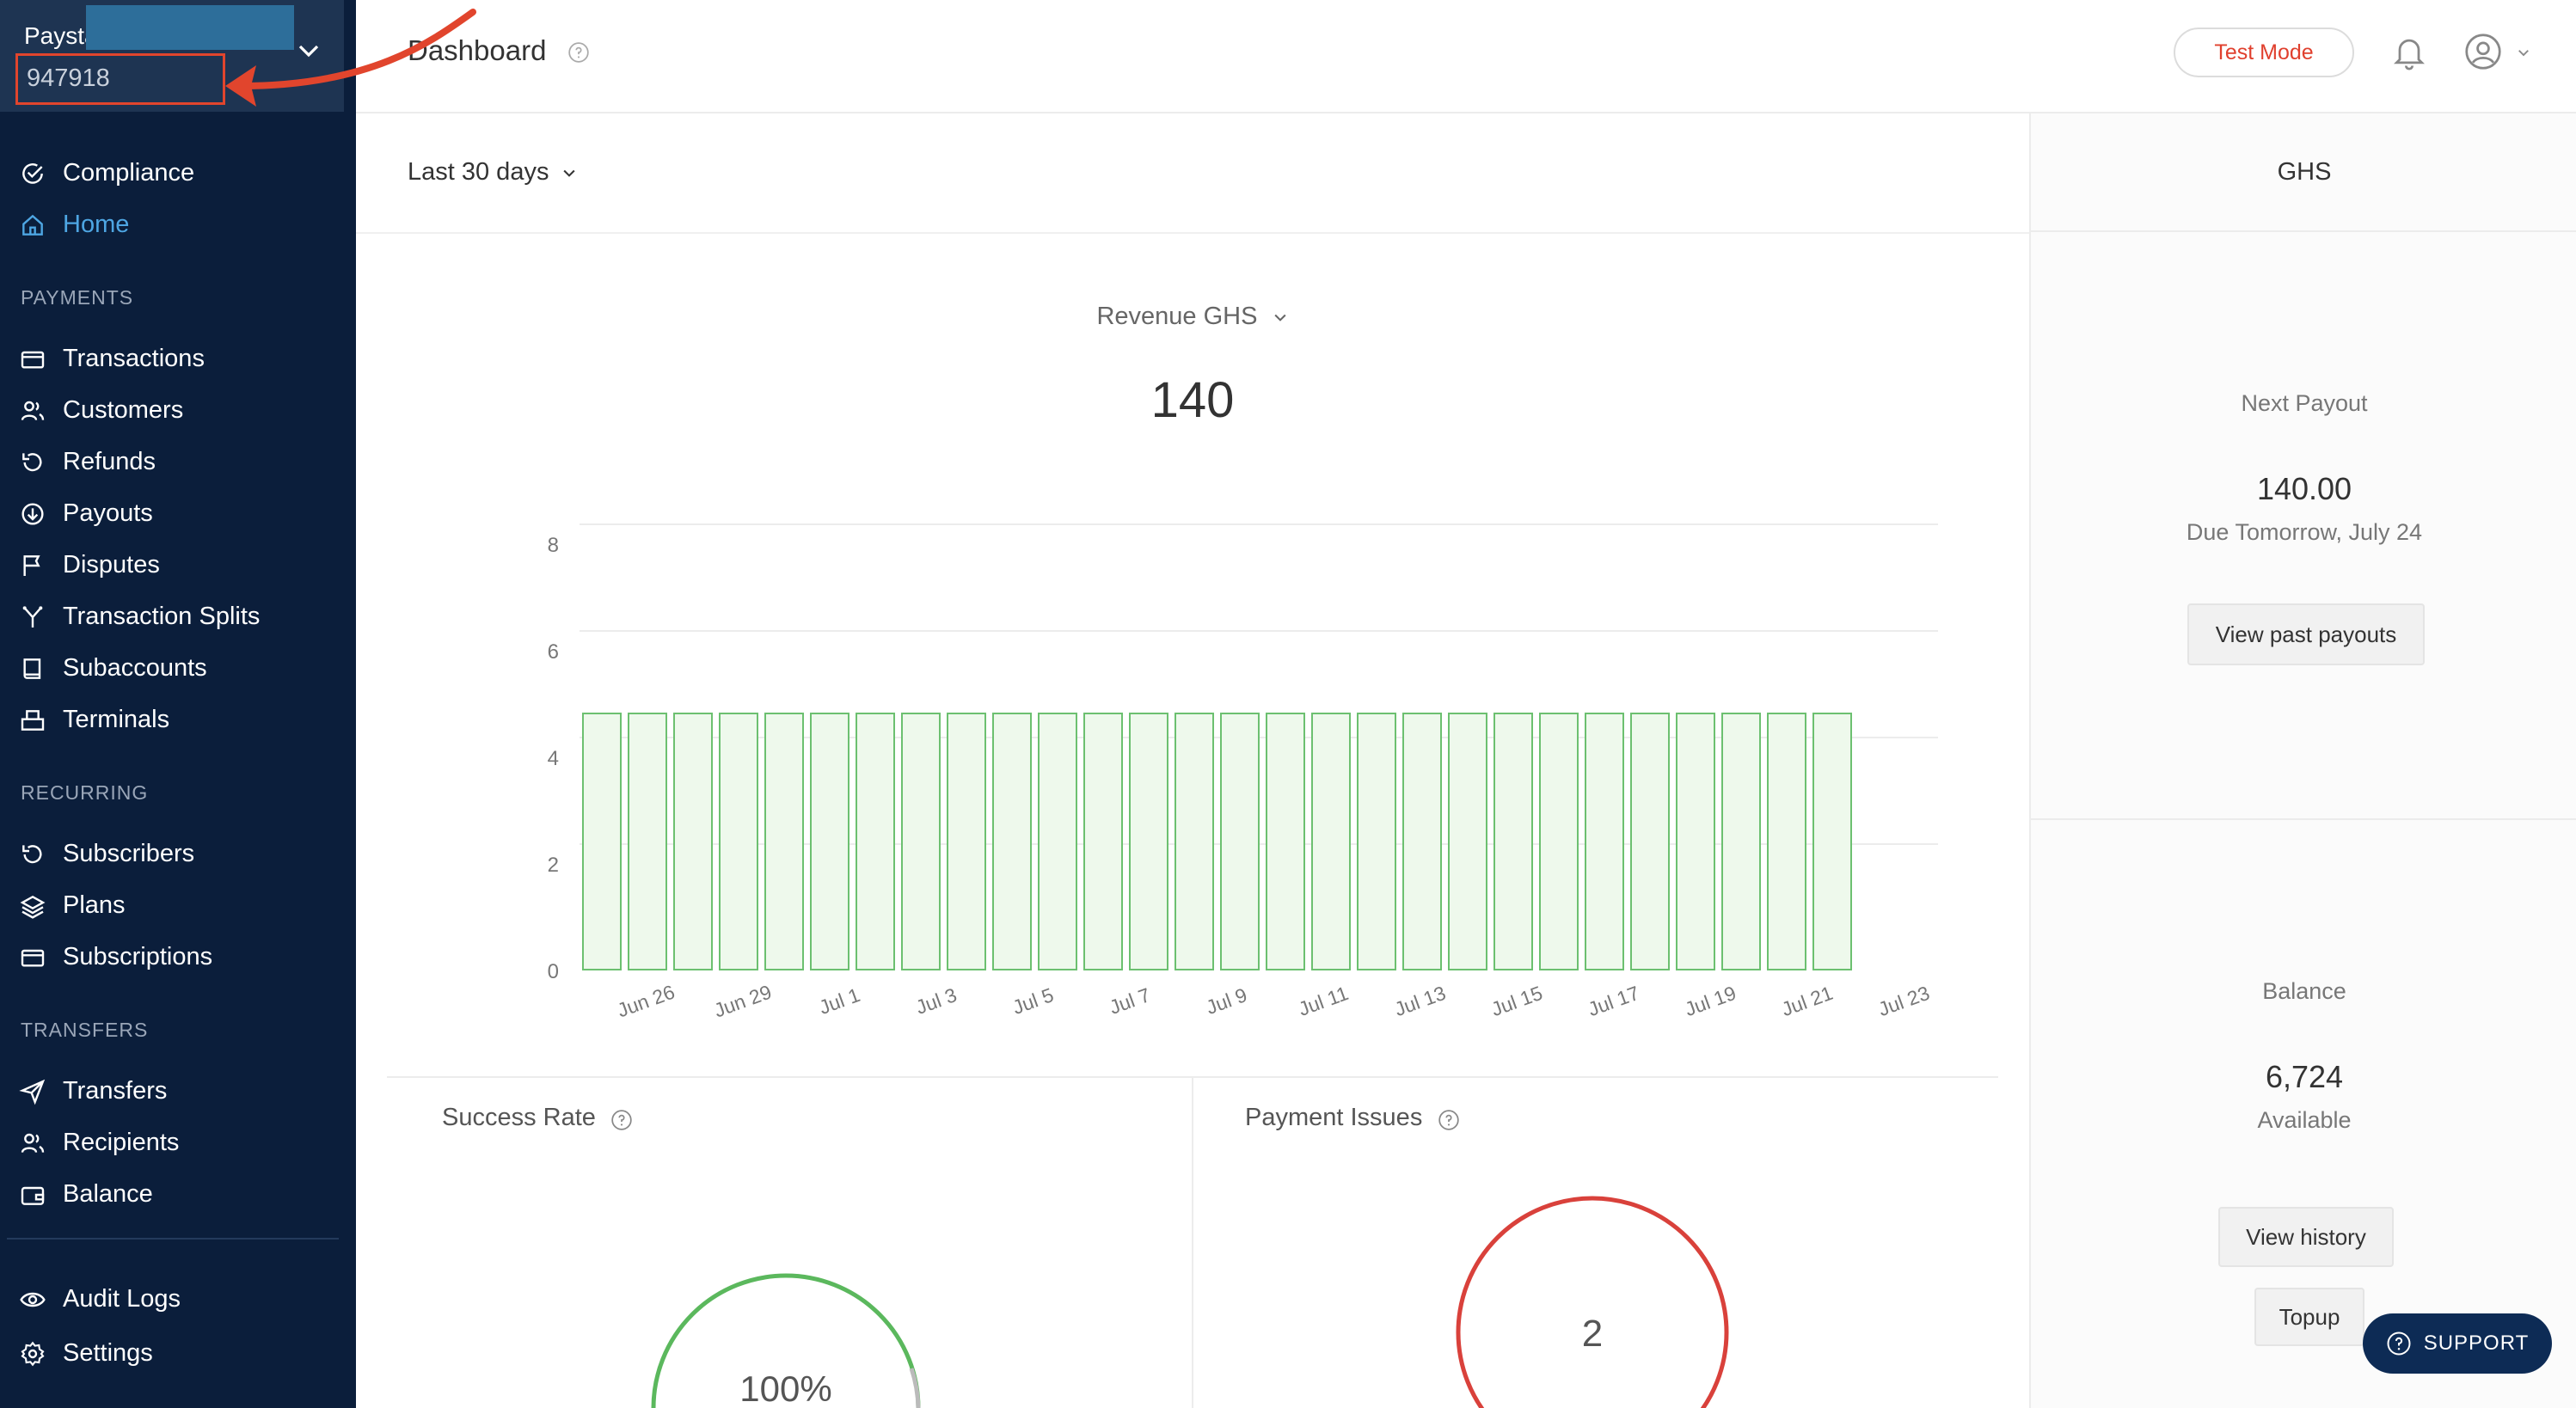  What do you see at coordinates (1807, 1001) in the screenshot?
I see `x-tick-label: Jul 21` at bounding box center [1807, 1001].